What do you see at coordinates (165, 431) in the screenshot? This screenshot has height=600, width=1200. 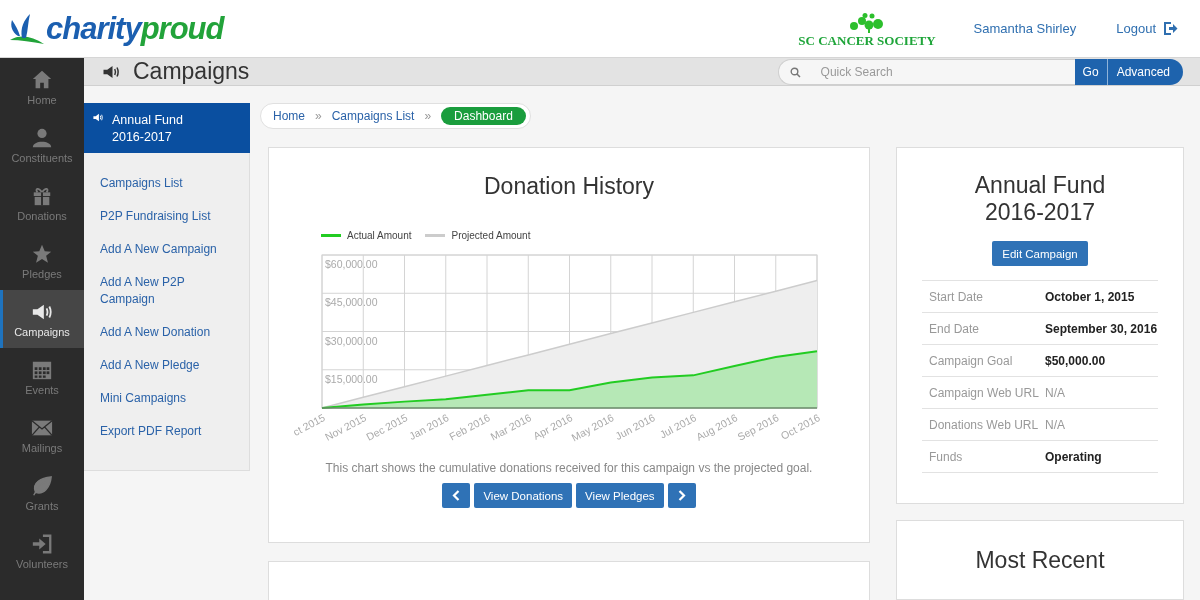 I see `submenu-link: Export PDF Report` at bounding box center [165, 431].